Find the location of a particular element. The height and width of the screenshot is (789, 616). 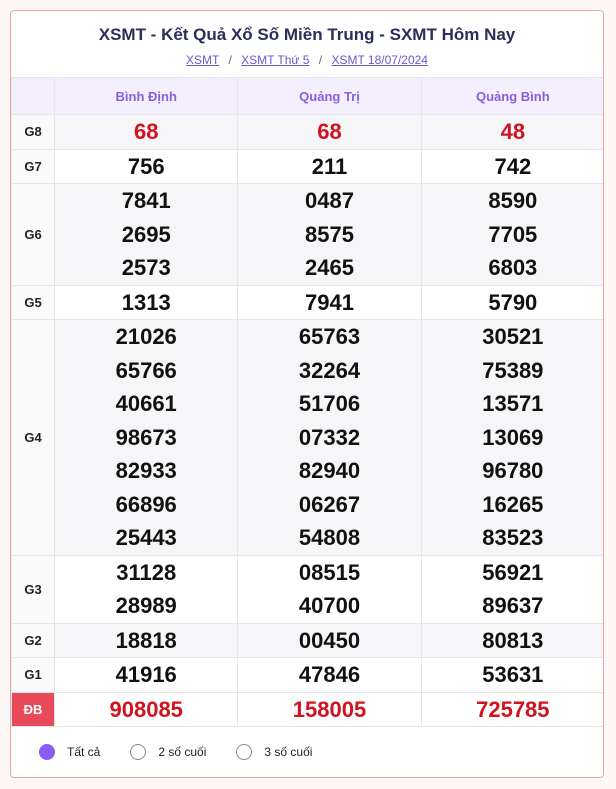

prize-number: 725785 is located at coordinates (513, 709).